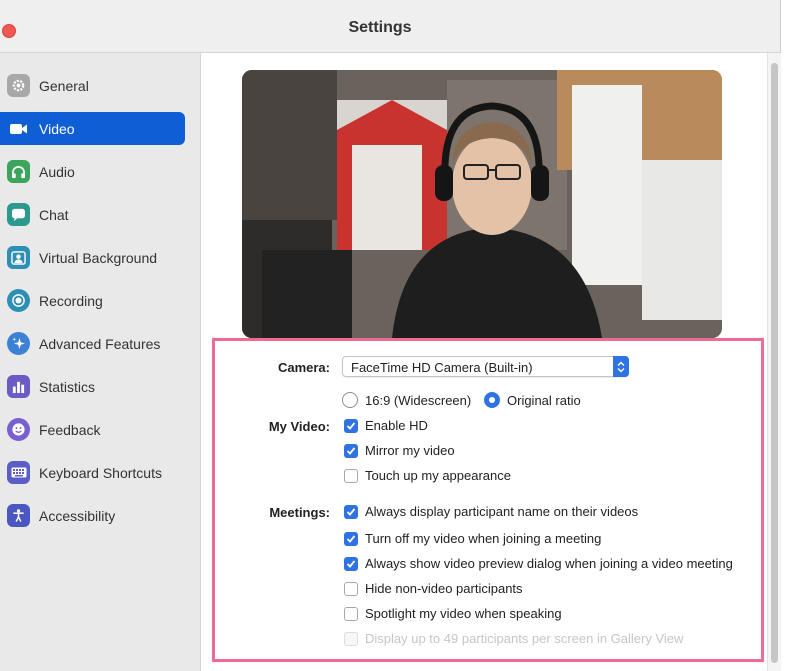 Image resolution: width=786 pixels, height=671 pixels. I want to click on ratio-widescreen-option: 16:9 (Widescreen), so click(406, 400).